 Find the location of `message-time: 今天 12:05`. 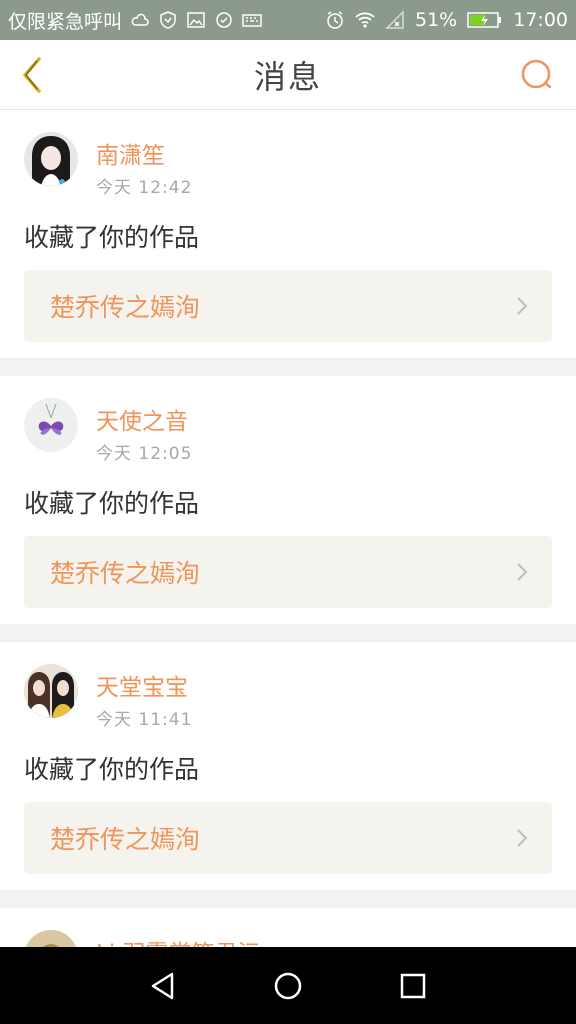

message-time: 今天 12:05 is located at coordinates (144, 454).